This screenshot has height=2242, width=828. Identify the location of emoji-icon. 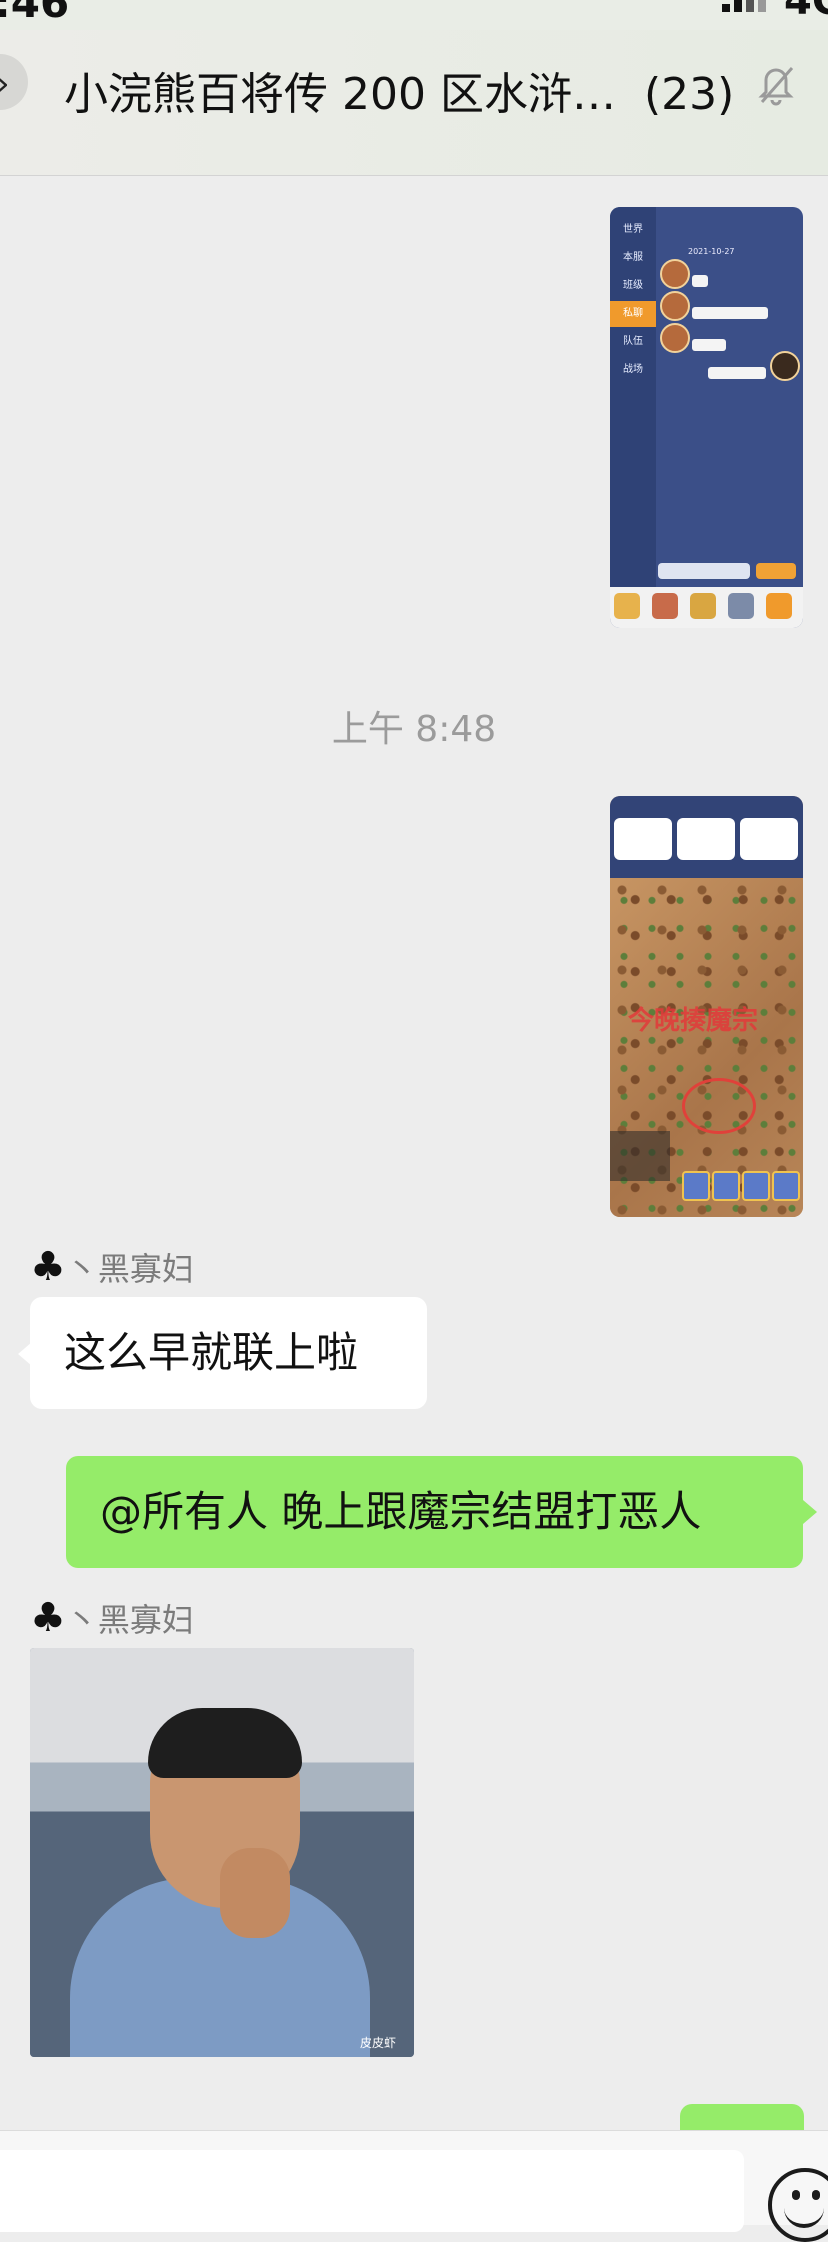
(798, 2205).